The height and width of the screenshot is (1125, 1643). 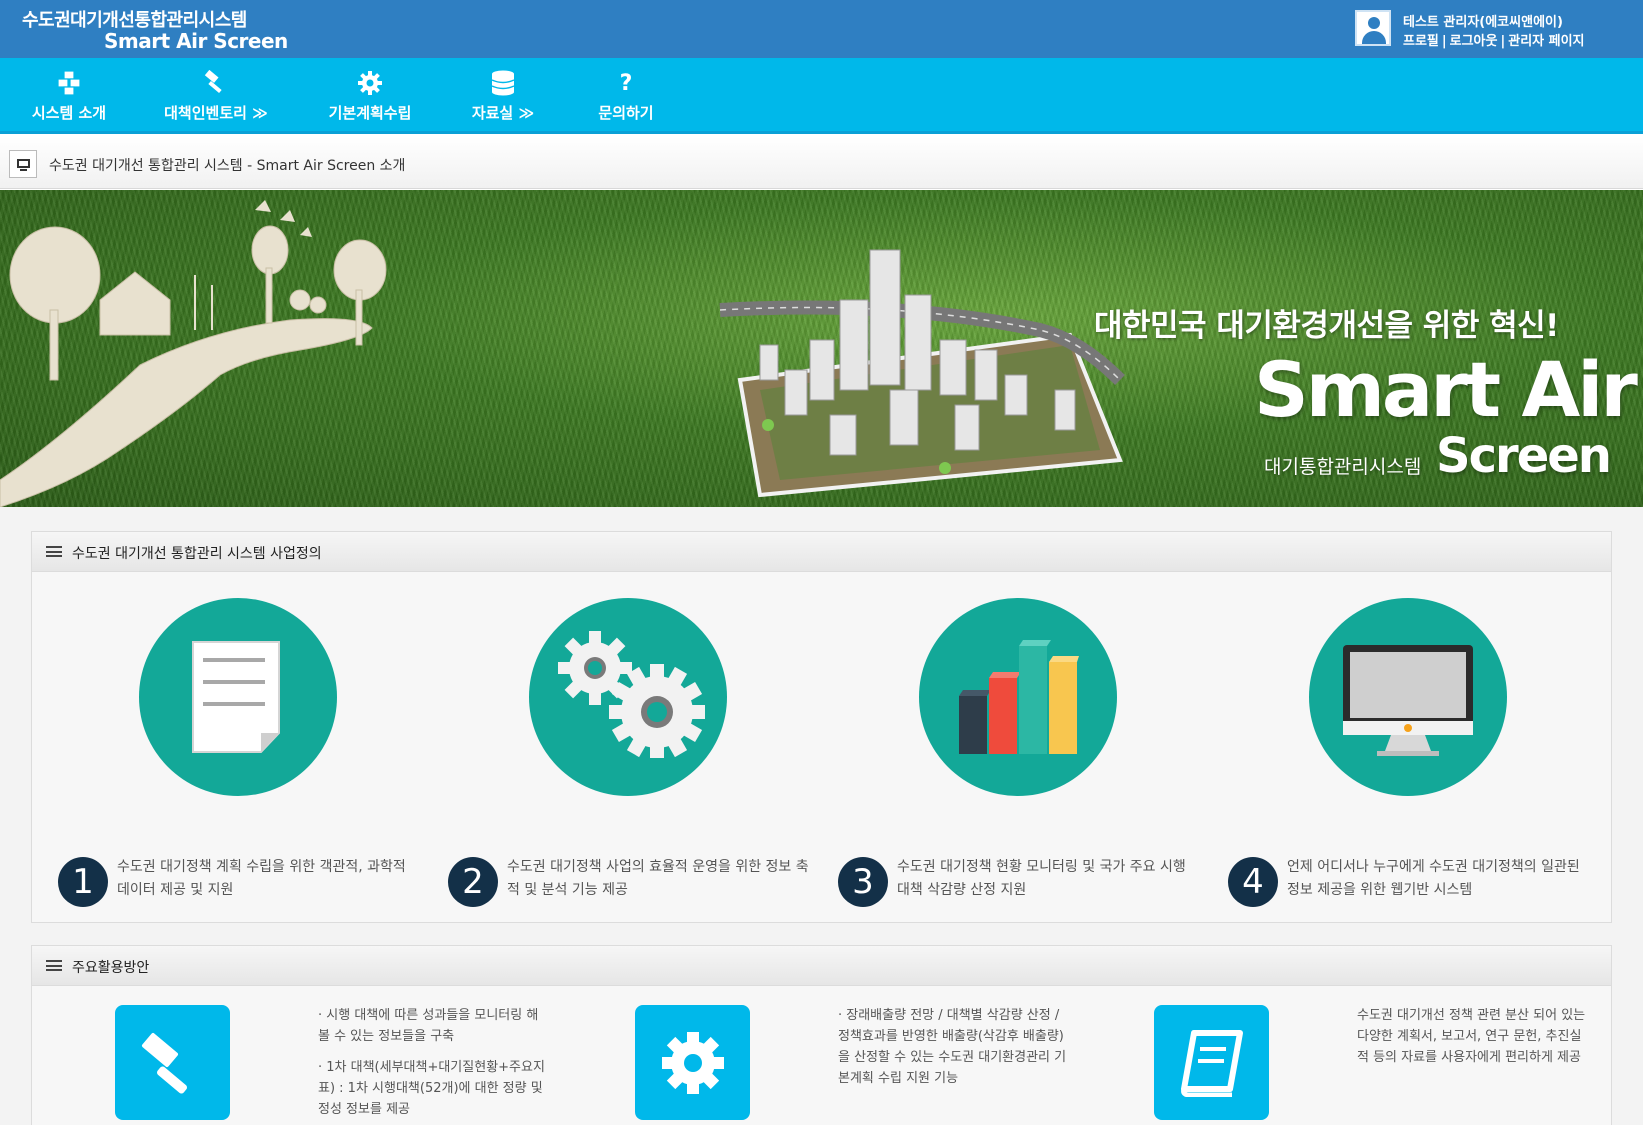 I want to click on monitor-screen-shape, so click(x=23, y=163).